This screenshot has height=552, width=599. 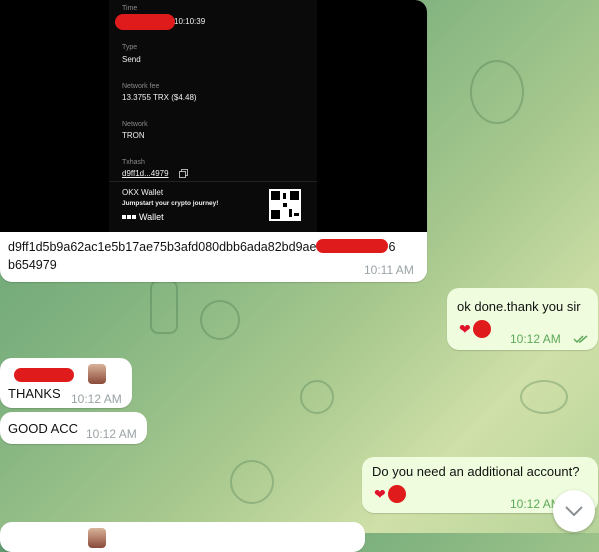 What do you see at coordinates (32, 265) in the screenshot?
I see `hash-line2: b654979` at bounding box center [32, 265].